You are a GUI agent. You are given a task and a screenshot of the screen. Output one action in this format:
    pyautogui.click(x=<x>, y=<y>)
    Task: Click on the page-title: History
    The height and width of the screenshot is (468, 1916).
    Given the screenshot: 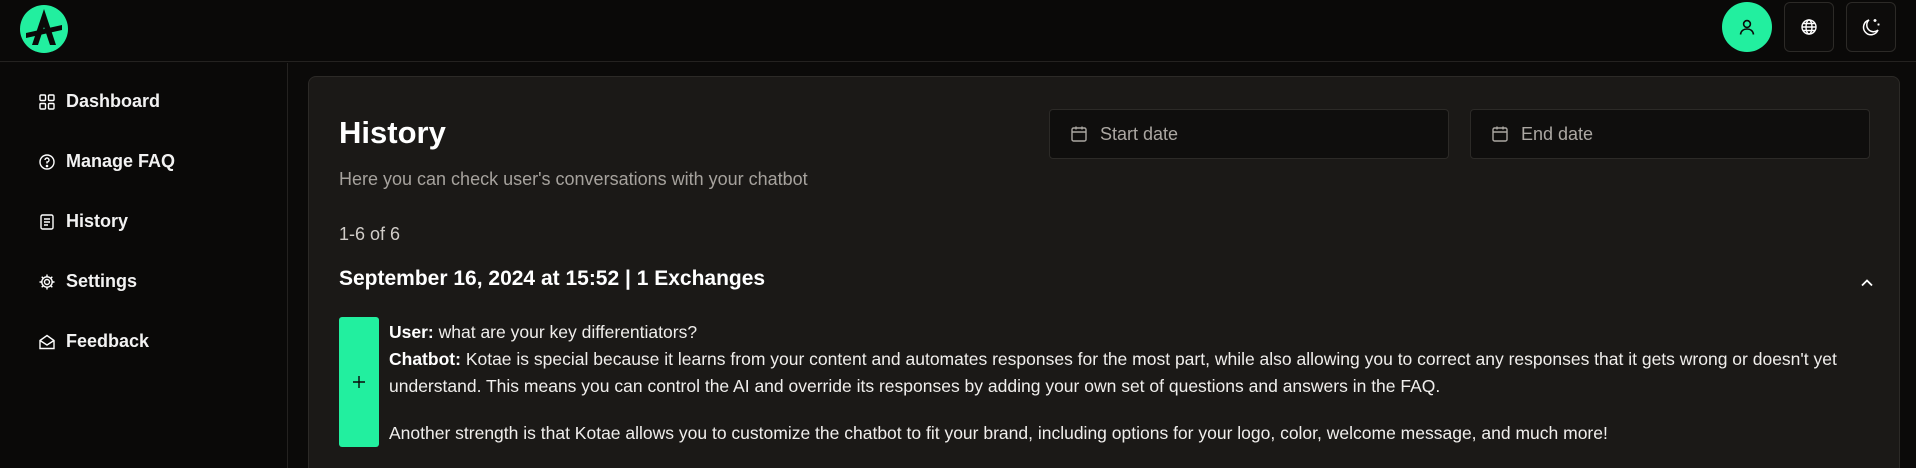 What is the action you would take?
    pyautogui.click(x=392, y=132)
    